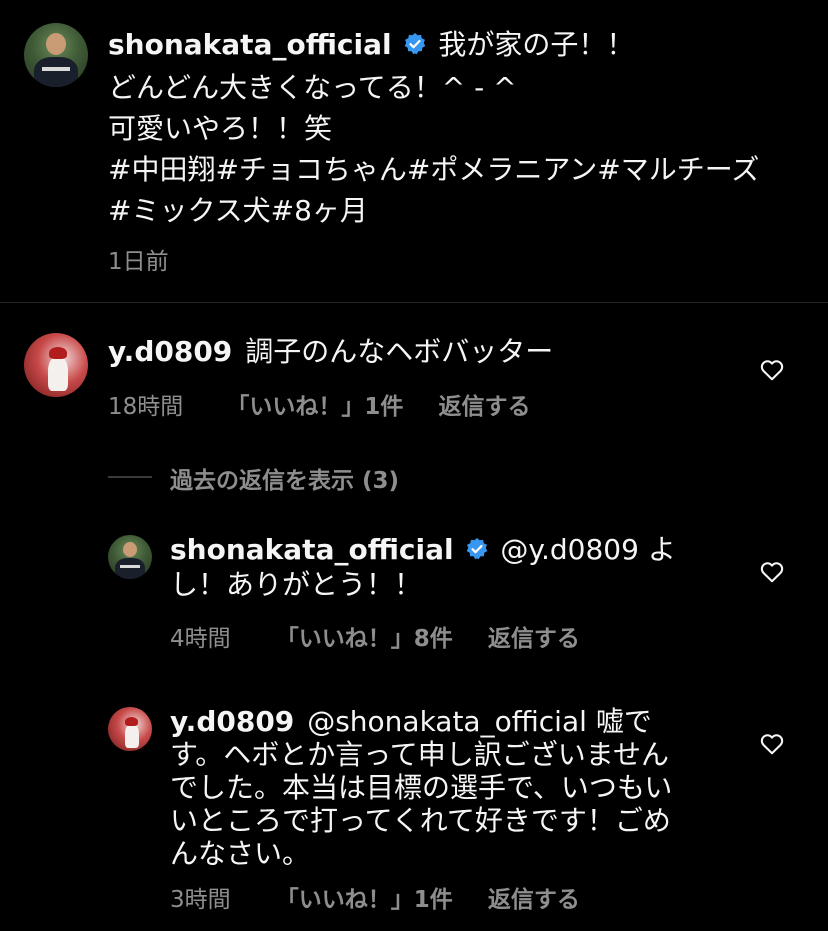  What do you see at coordinates (314, 407) in the screenshot?
I see `comment-likes: 「いいね！」1件` at bounding box center [314, 407].